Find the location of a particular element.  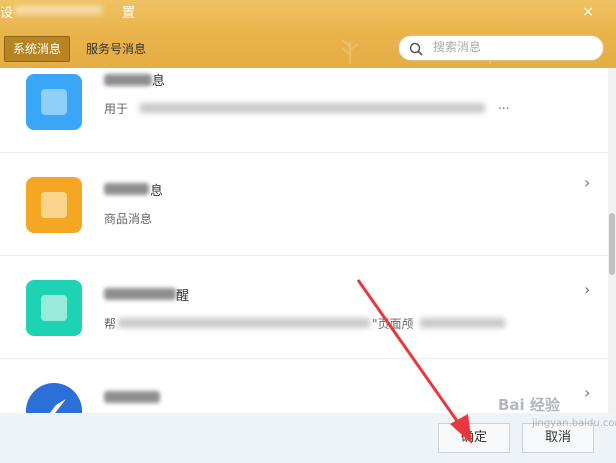

search-input is located at coordinates (513, 47).